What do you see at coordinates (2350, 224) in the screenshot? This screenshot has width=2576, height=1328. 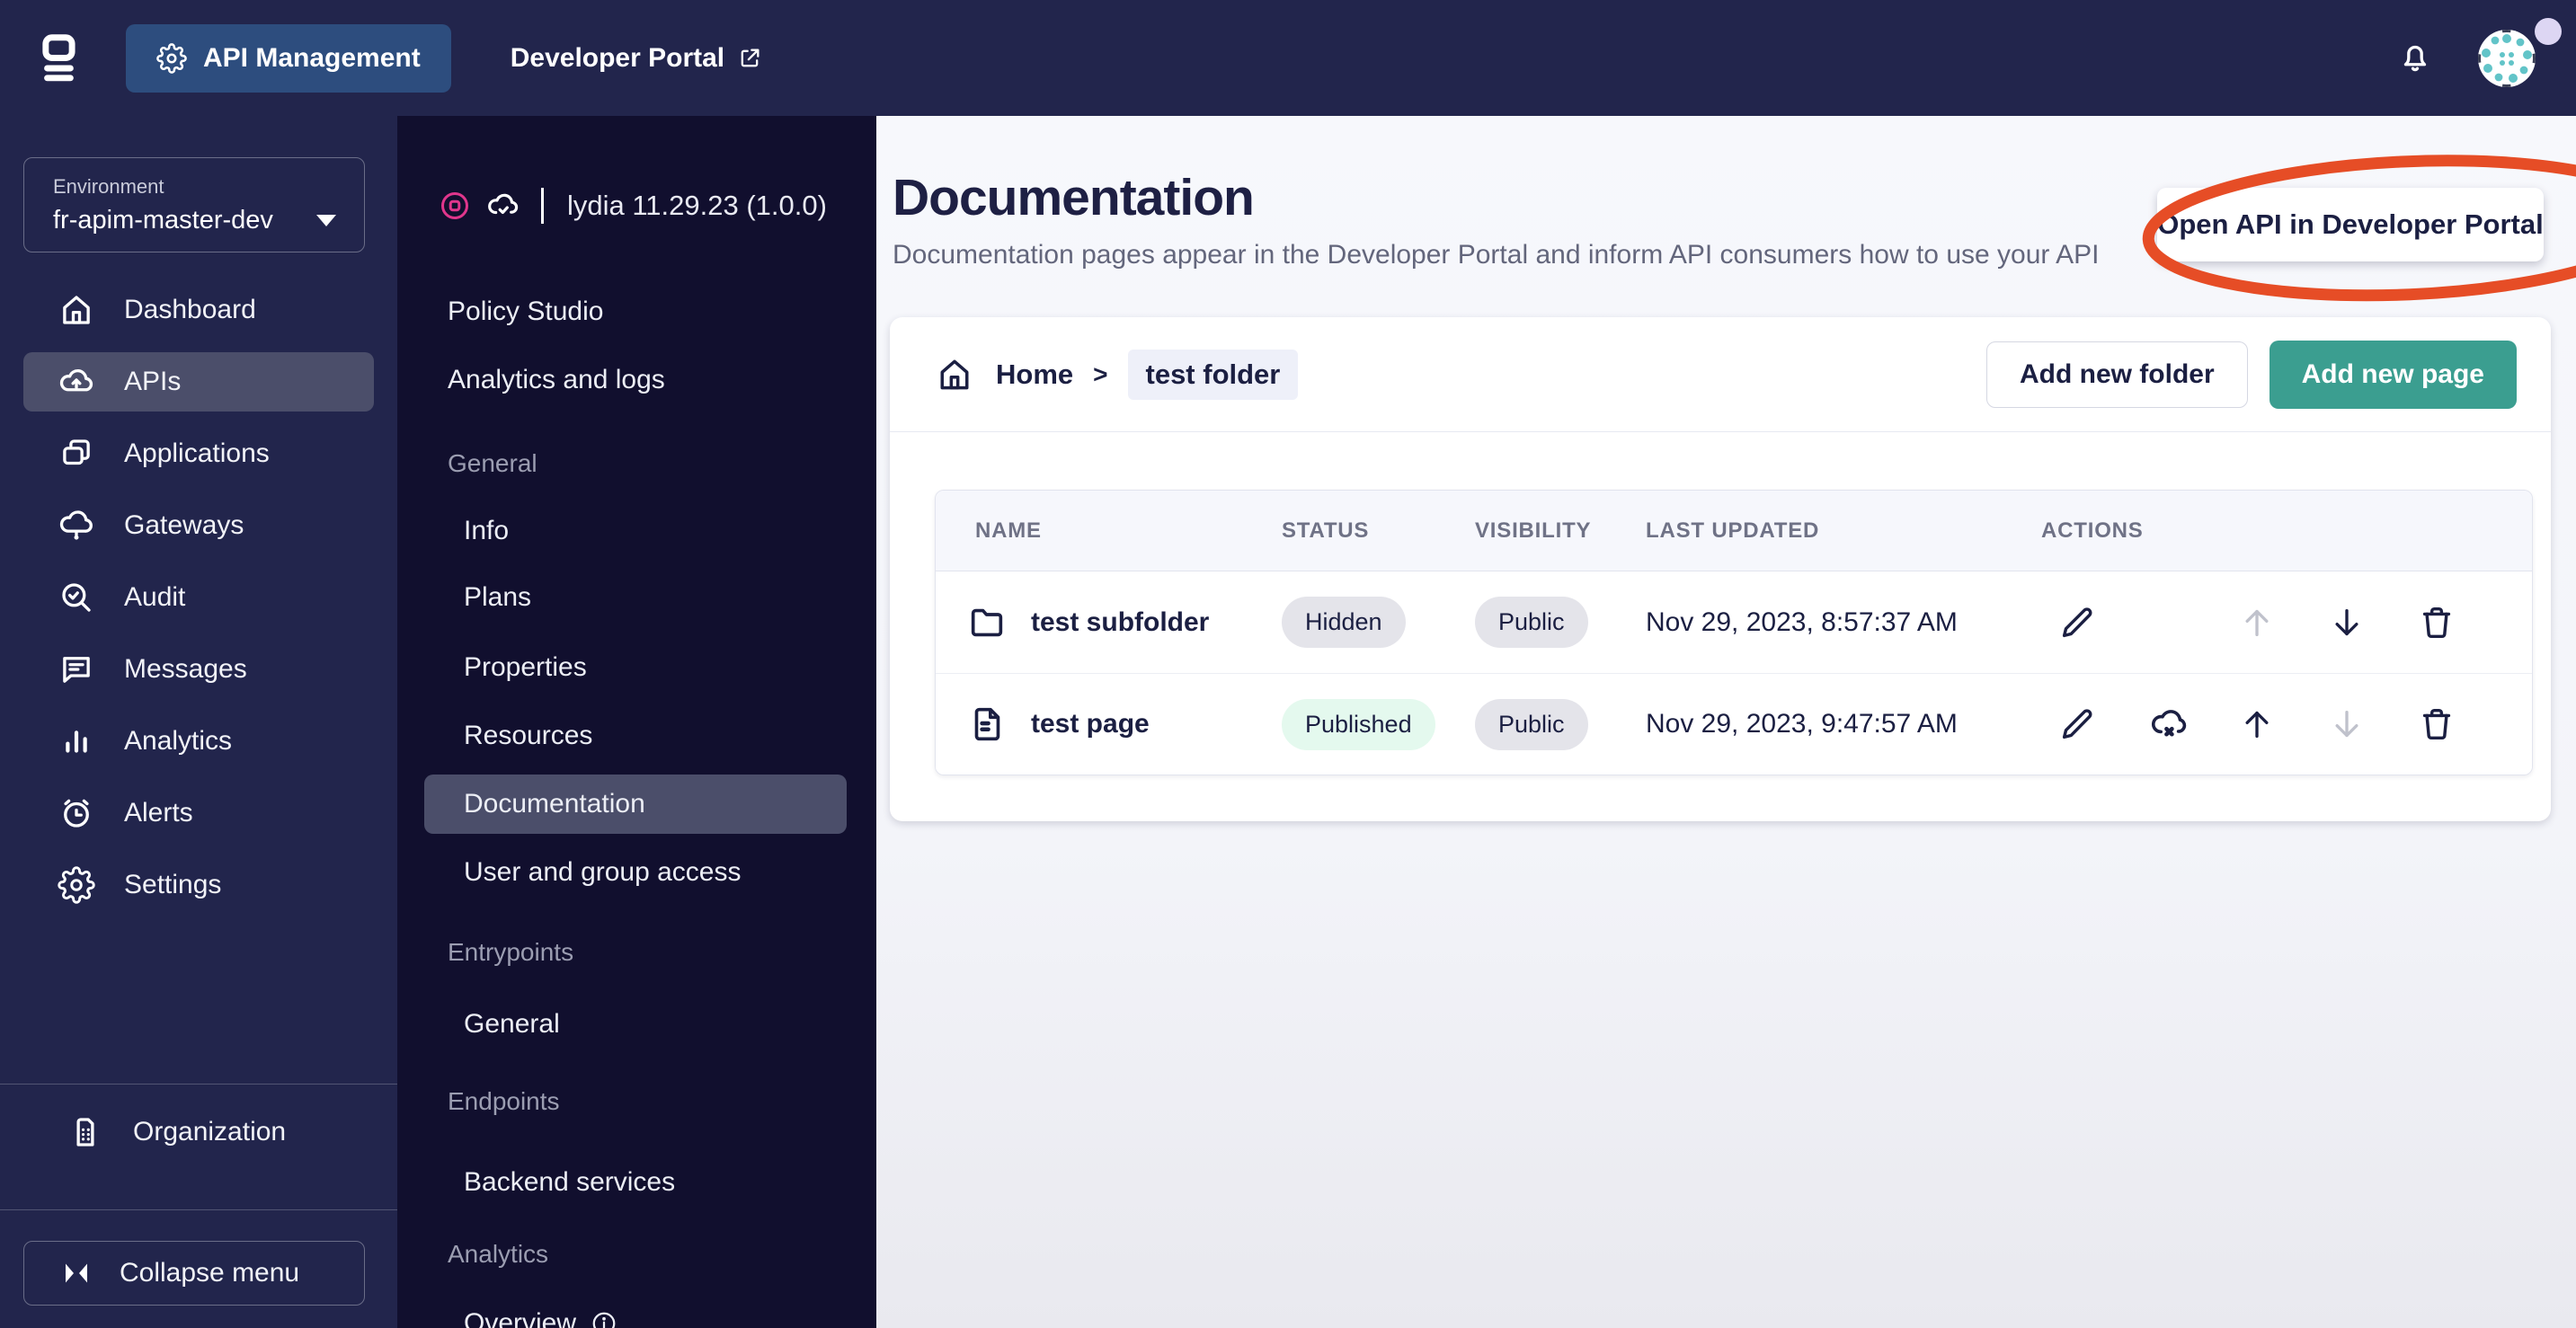 I see `open-api-in-developer-portal-button: Open API in Developer Portal` at bounding box center [2350, 224].